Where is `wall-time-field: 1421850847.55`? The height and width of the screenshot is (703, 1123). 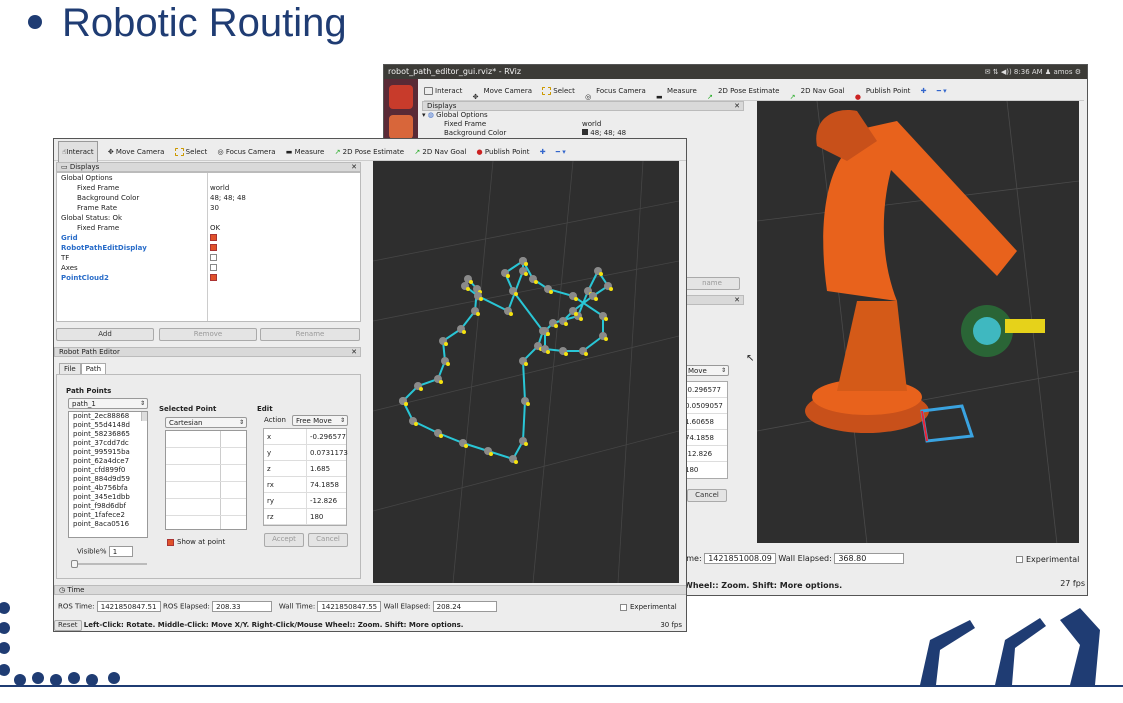 wall-time-field: 1421850847.55 is located at coordinates (349, 606).